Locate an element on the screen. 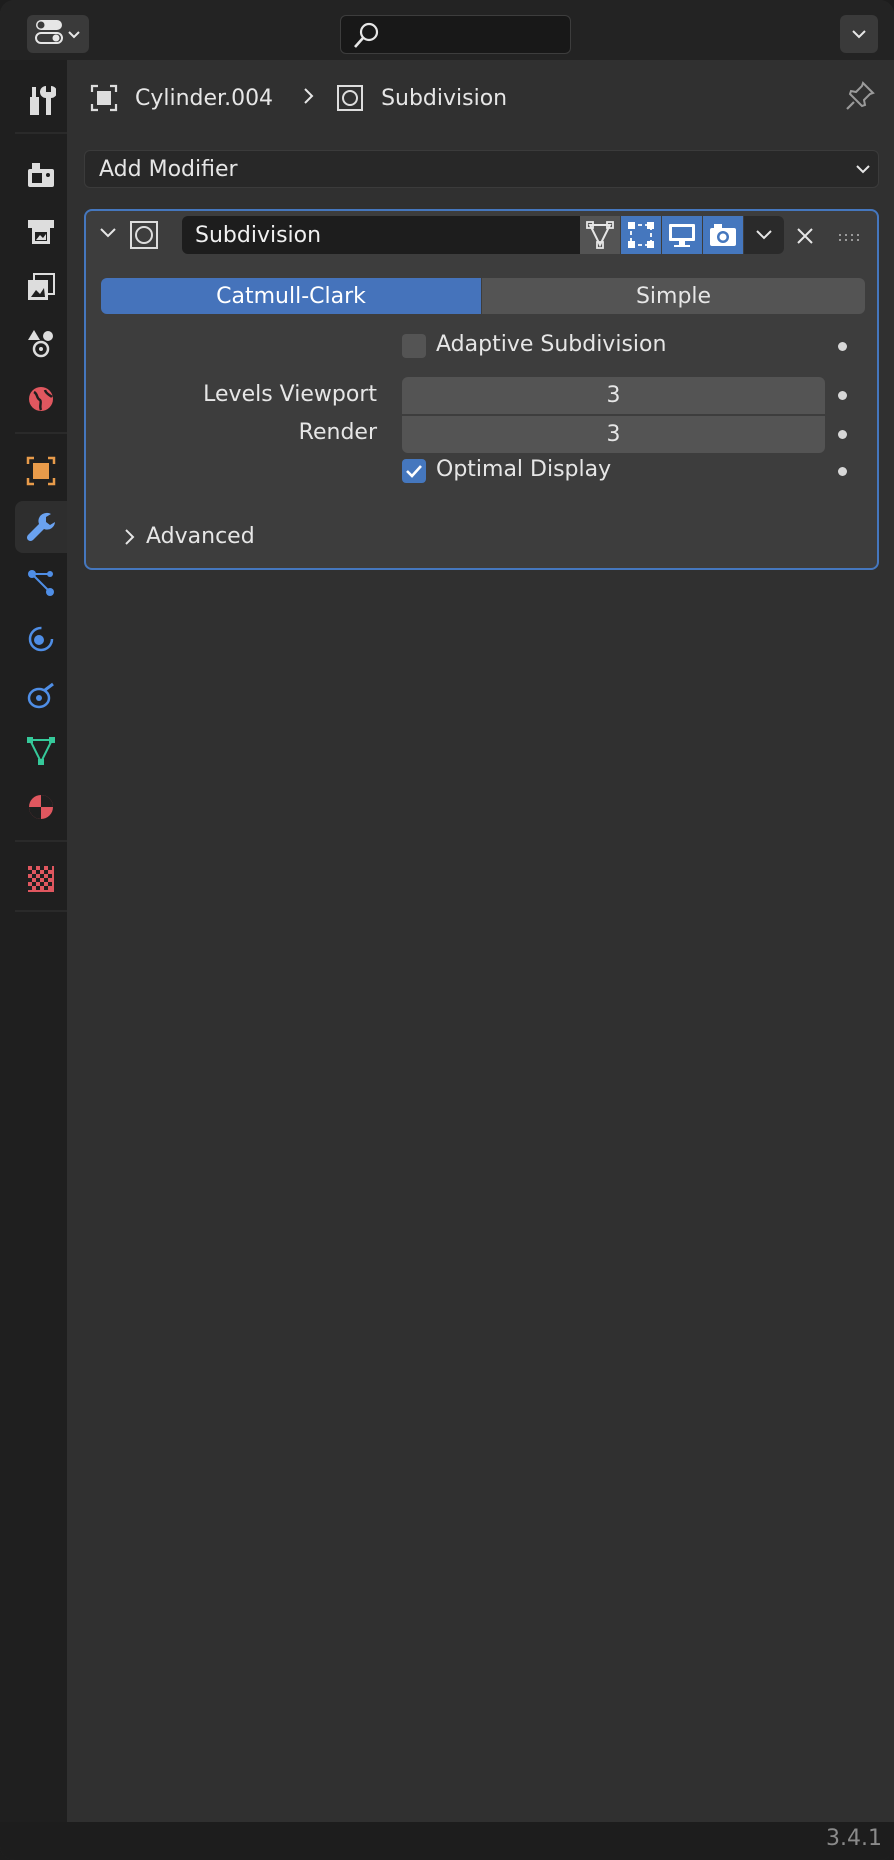 The image size is (894, 1860). edit-mode-icon is located at coordinates (641, 235).